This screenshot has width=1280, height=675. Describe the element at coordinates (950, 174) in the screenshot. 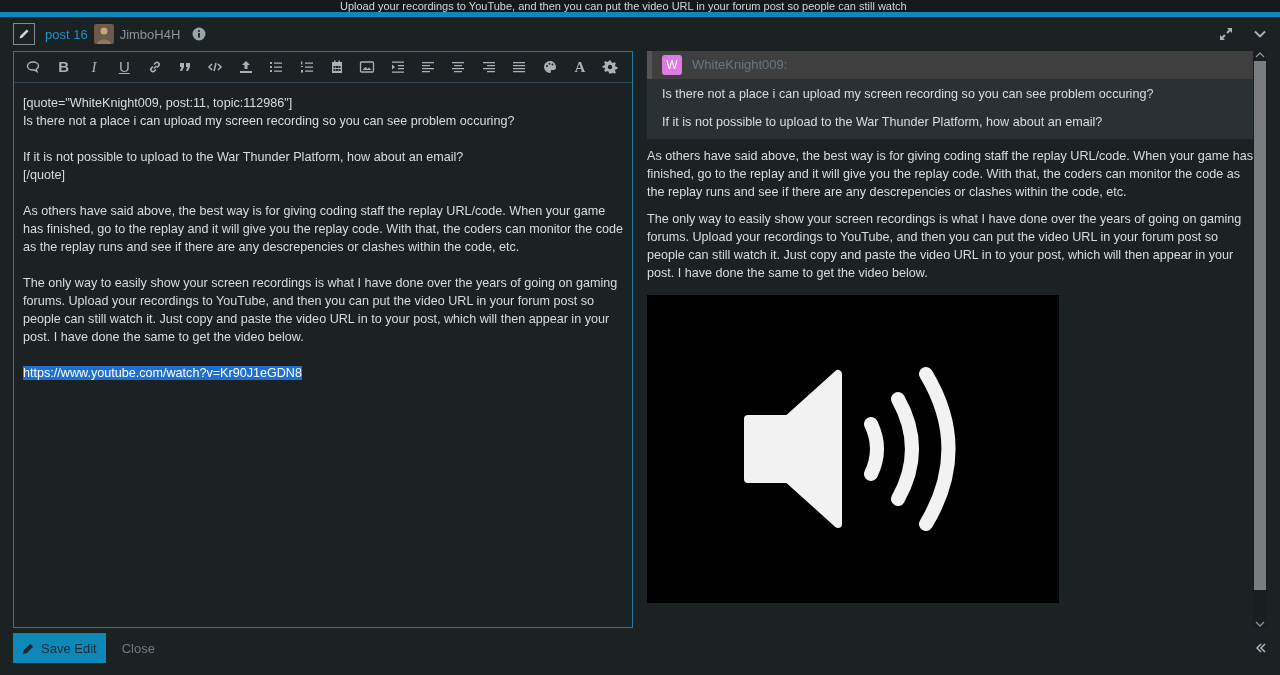

I see `preview-text: As others have said above, the best way is for giving coding staff the replay URL/code. When your game has finished, go to the replay and it will give you the replay code. With that, the coders can monitor the code as the replay runs and see if there are any descrepencies or clashes within the code, etc.` at that location.